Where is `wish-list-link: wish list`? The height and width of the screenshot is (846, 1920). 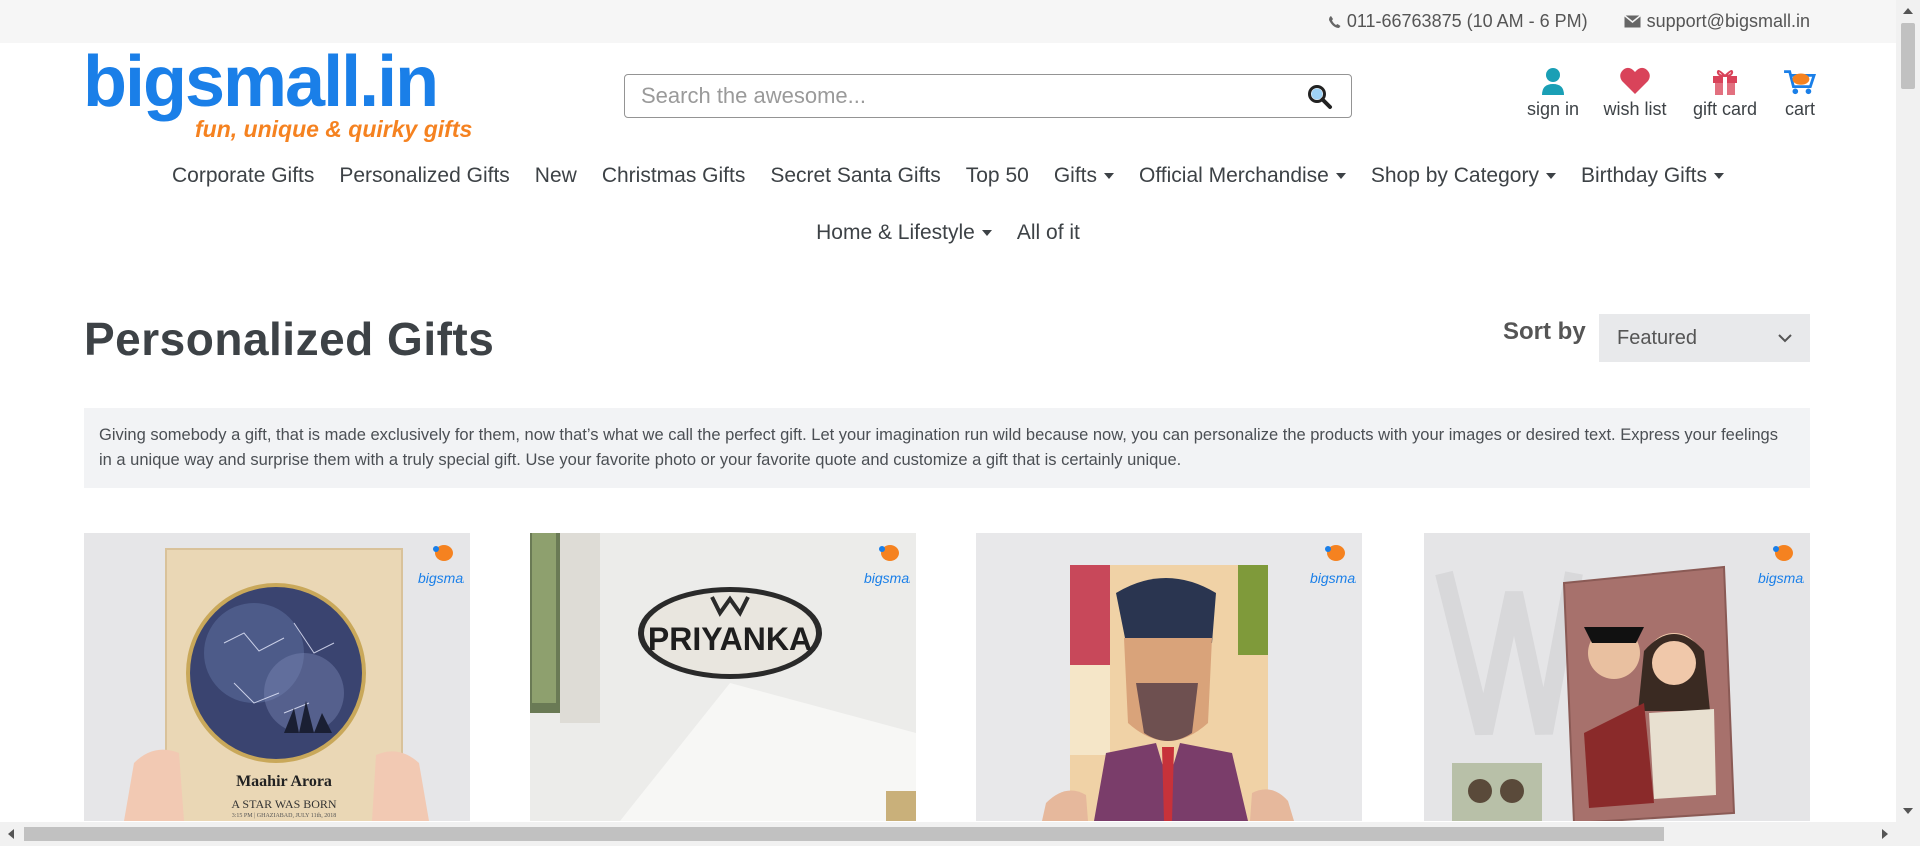
wish-list-link: wish list is located at coordinates (1635, 93).